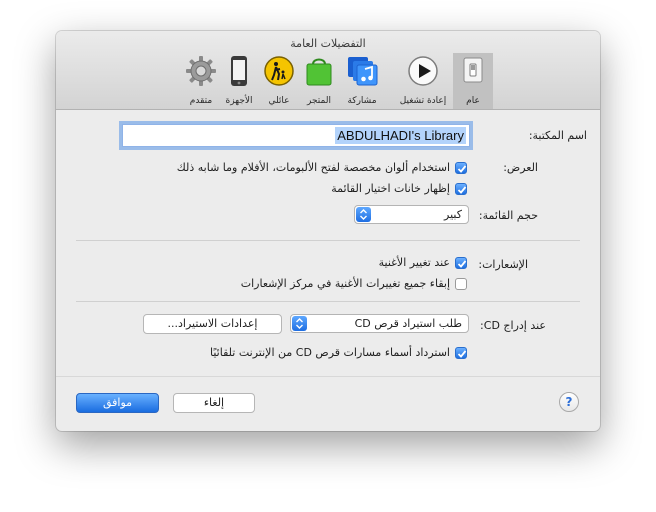 Image resolution: width=656 pixels, height=512 pixels. Describe the element at coordinates (362, 101) in the screenshot. I see `tab-sharing-label: مشاركة` at that location.